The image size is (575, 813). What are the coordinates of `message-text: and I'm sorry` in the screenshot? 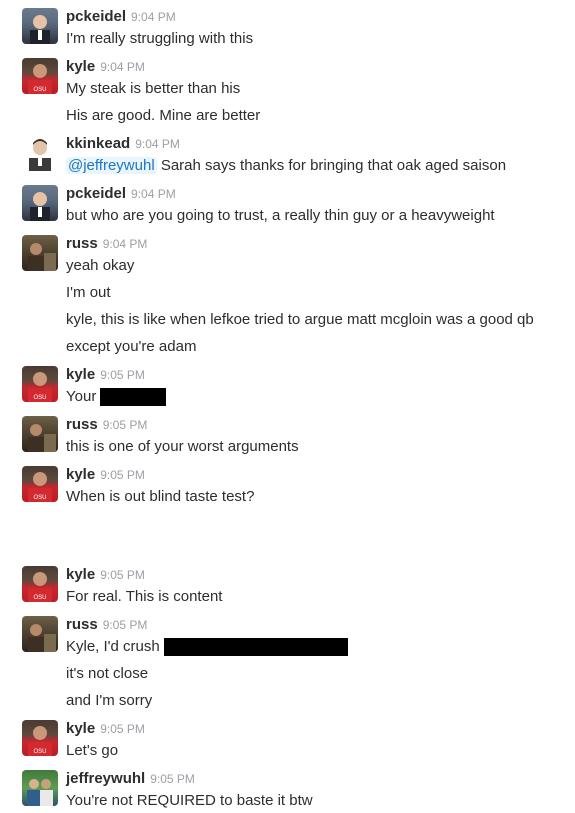 It's located at (109, 700).